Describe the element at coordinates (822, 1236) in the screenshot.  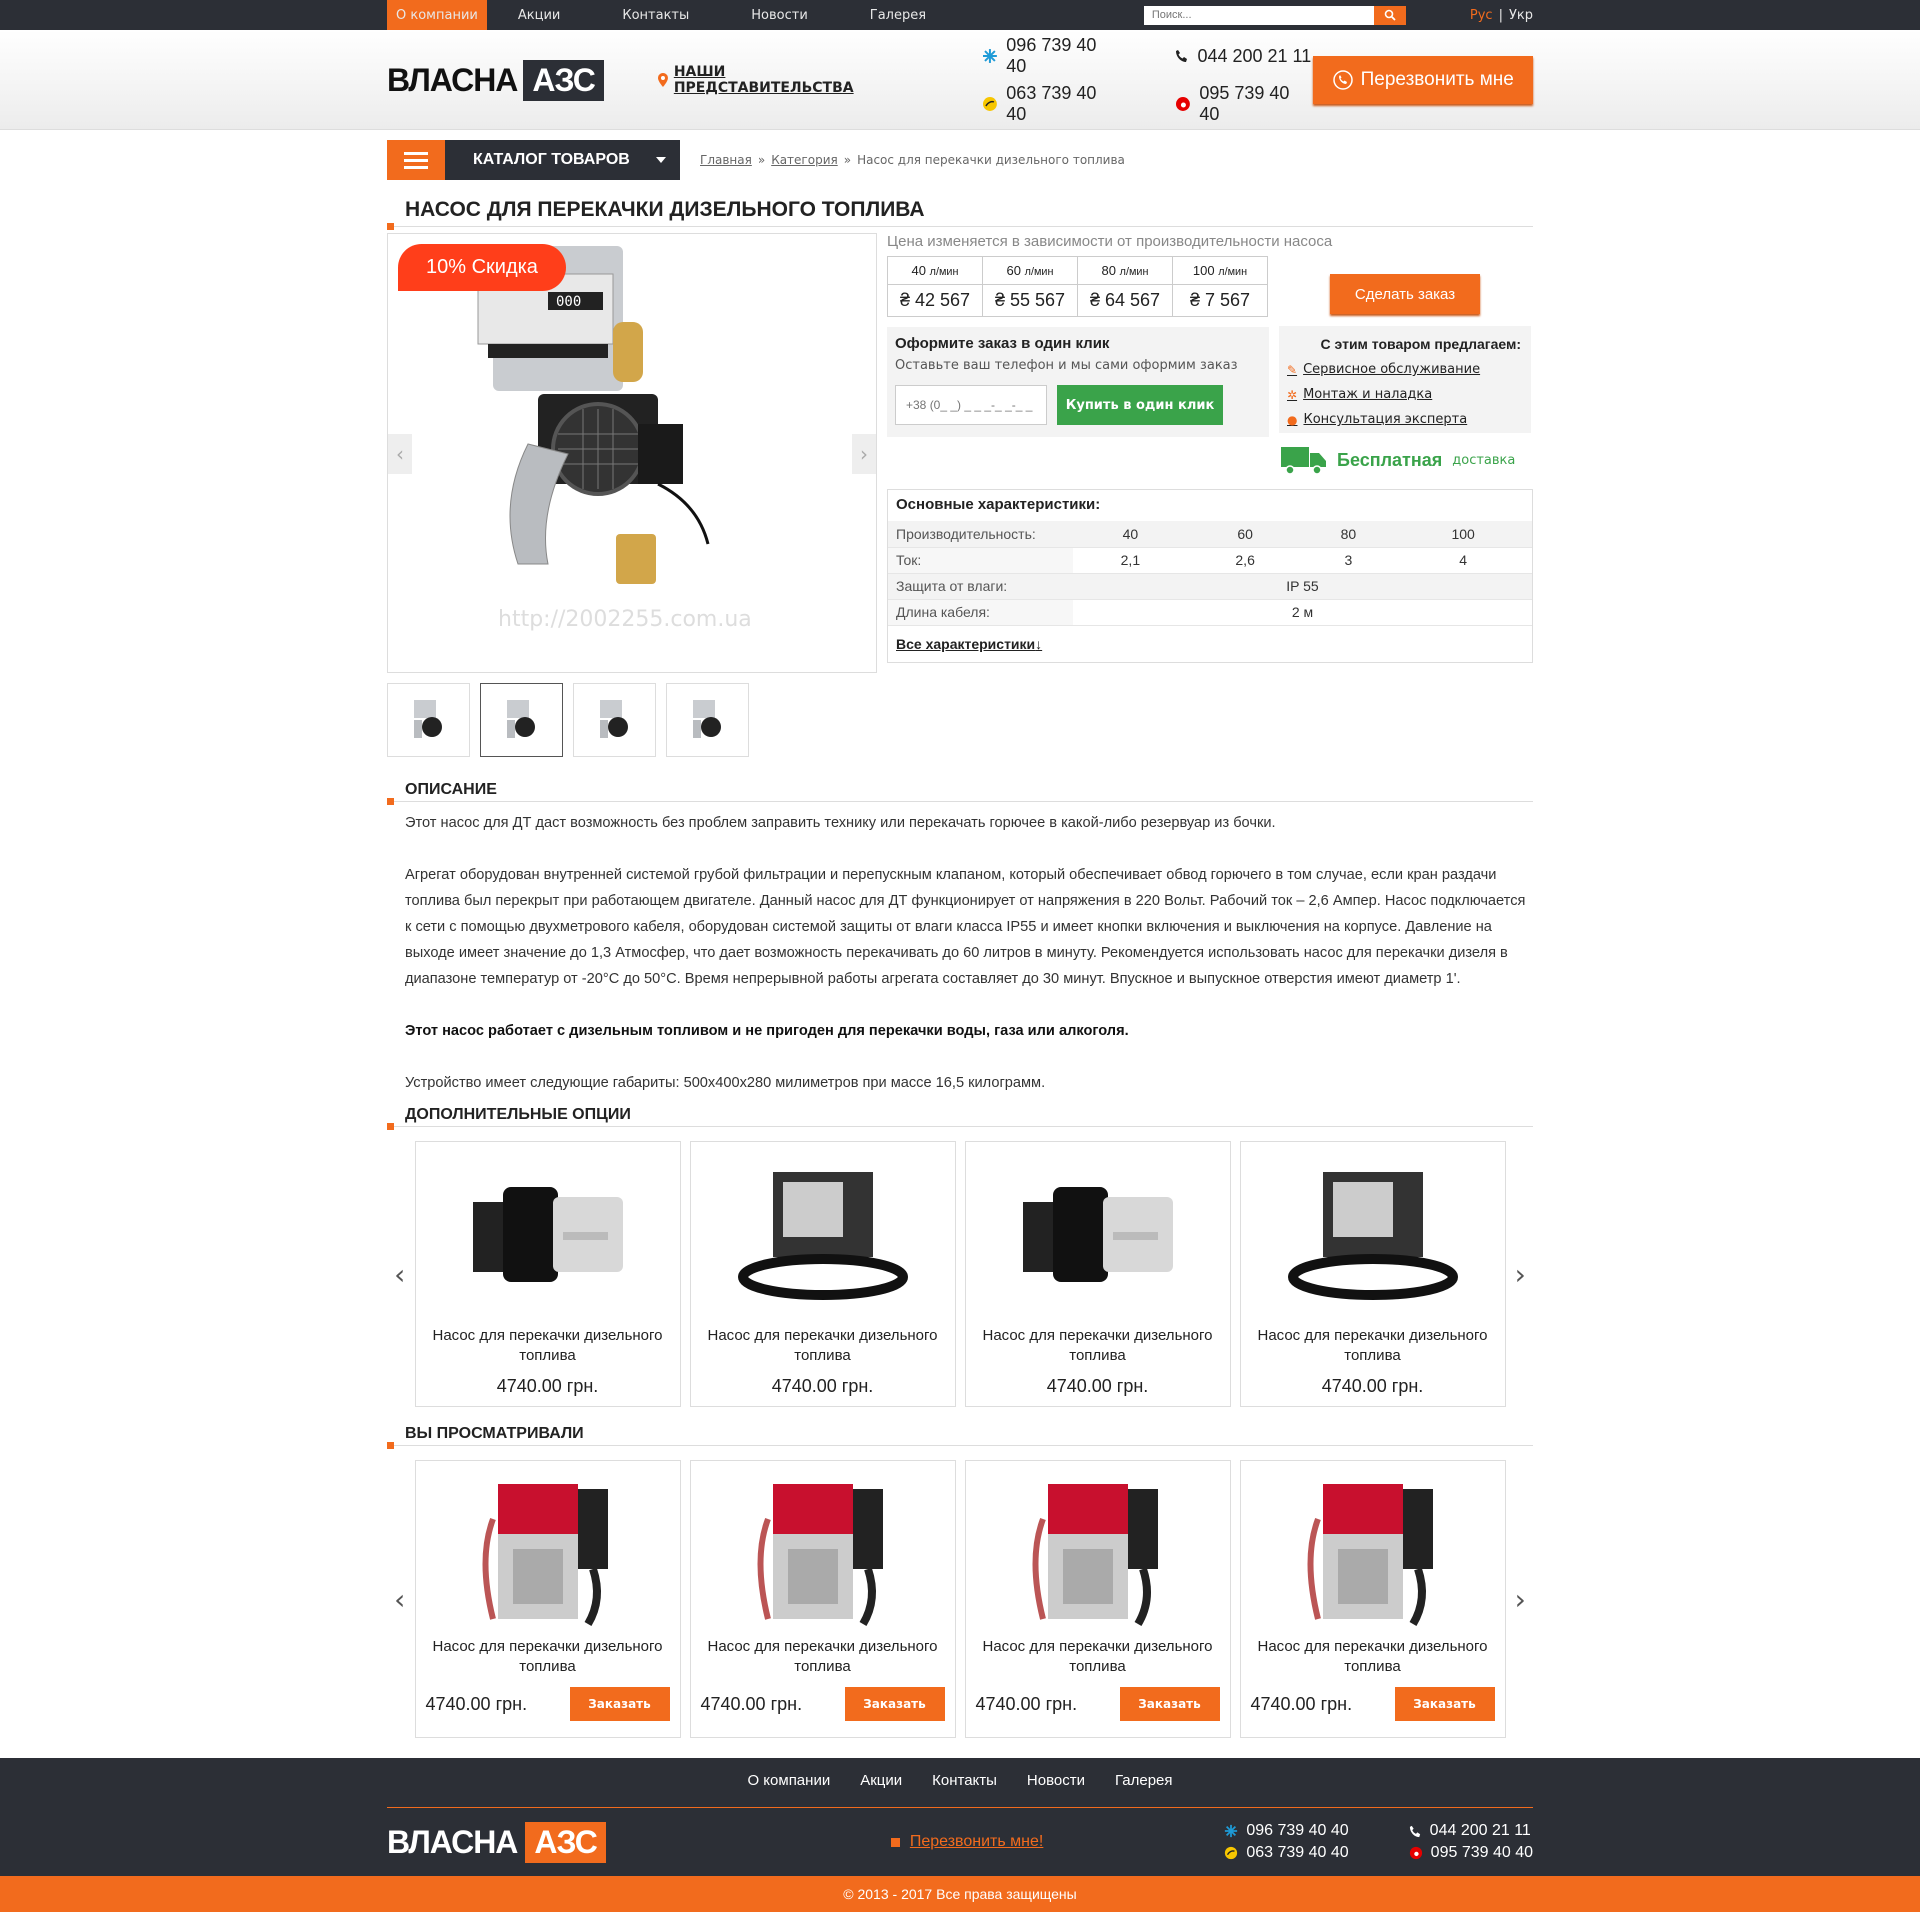
I see `pump-kit-image` at that location.